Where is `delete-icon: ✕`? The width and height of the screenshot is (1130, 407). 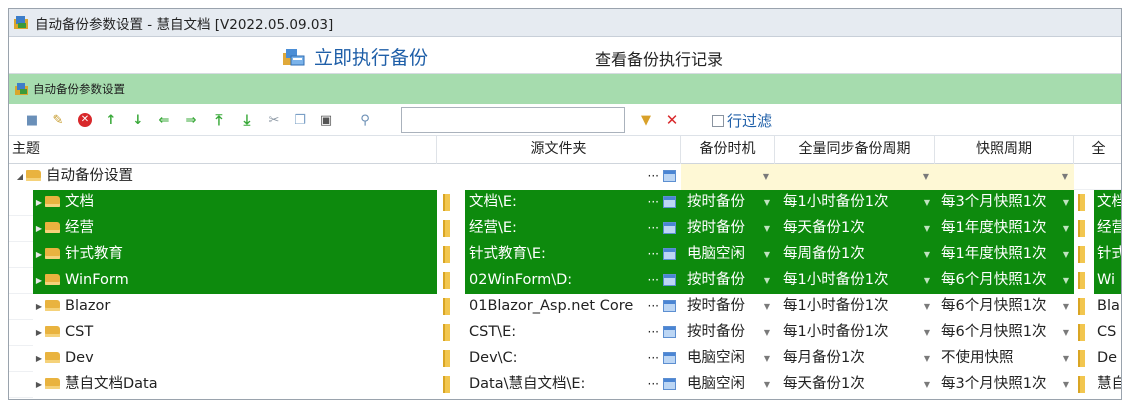 delete-icon: ✕ is located at coordinates (85, 120).